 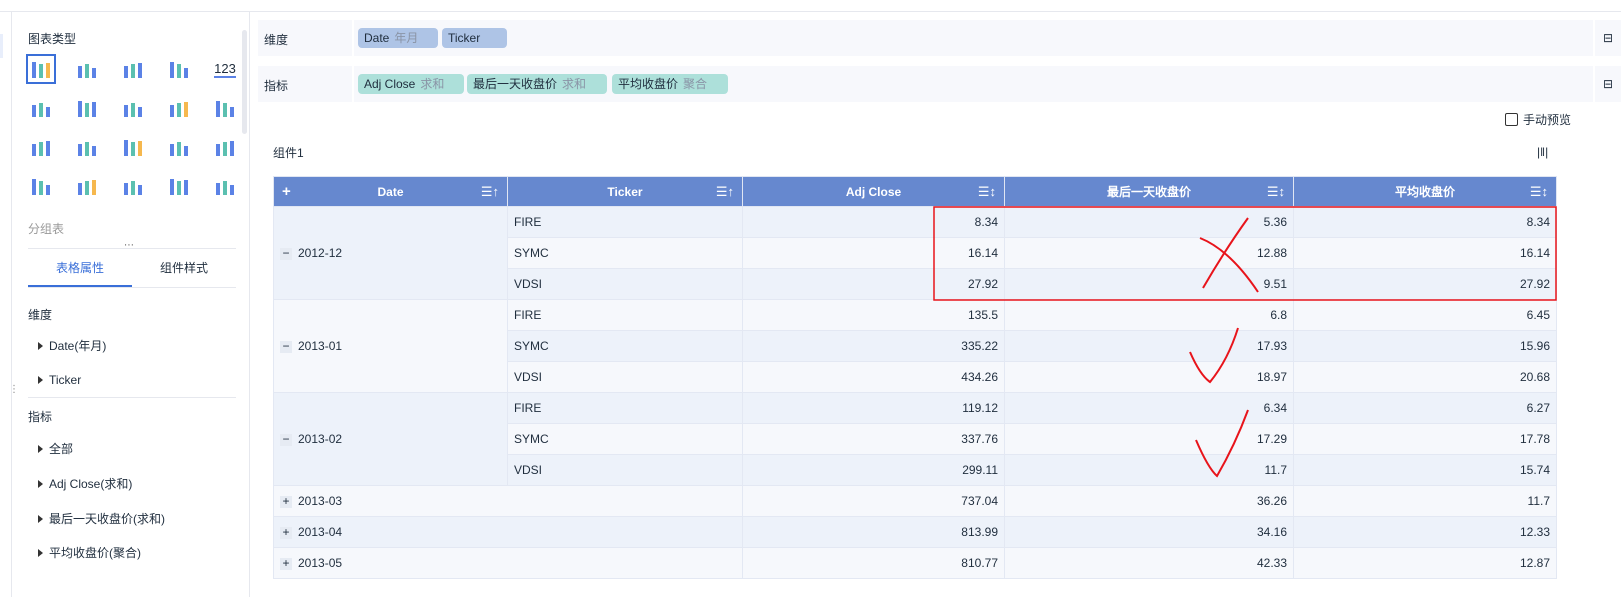 I want to click on waterfall-icon, so click(x=225, y=108).